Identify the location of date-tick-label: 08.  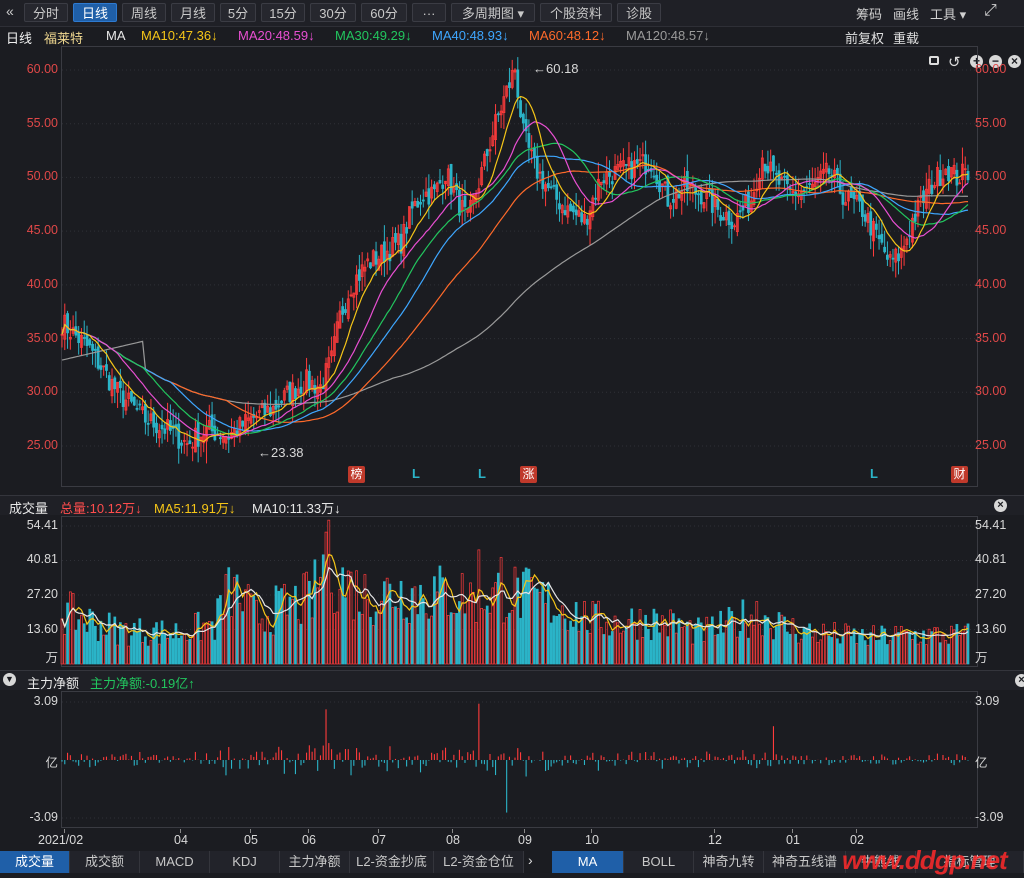
(453, 840).